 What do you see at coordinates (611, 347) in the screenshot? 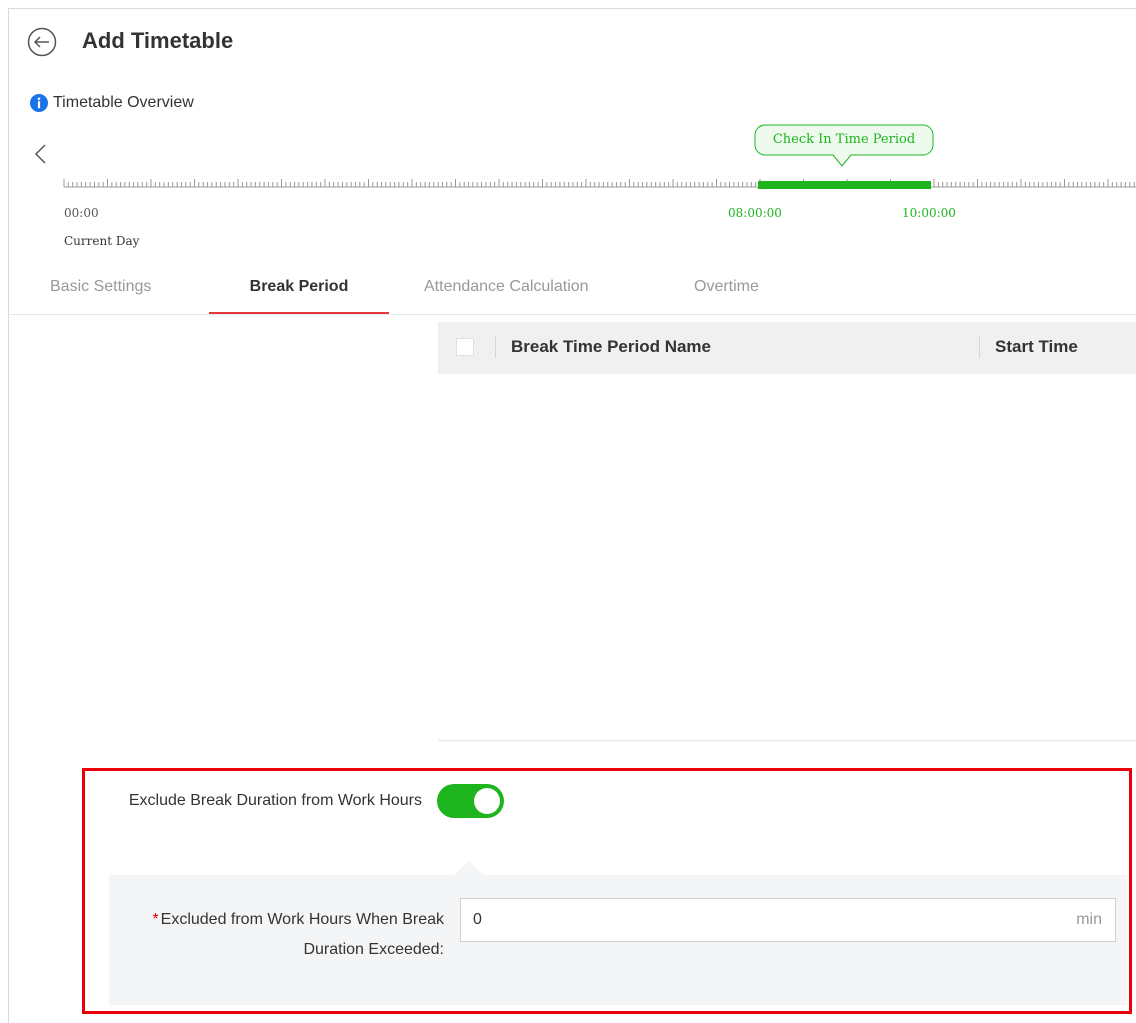
I see `column-header-name: Break Time Period Name` at bounding box center [611, 347].